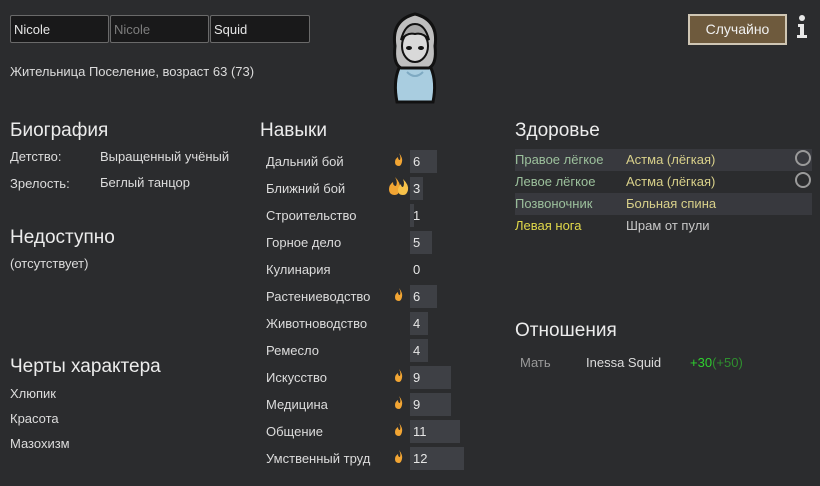 Image resolution: width=820 pixels, height=486 pixels. What do you see at coordinates (59, 130) in the screenshot?
I see `biography-title: Биография` at bounding box center [59, 130].